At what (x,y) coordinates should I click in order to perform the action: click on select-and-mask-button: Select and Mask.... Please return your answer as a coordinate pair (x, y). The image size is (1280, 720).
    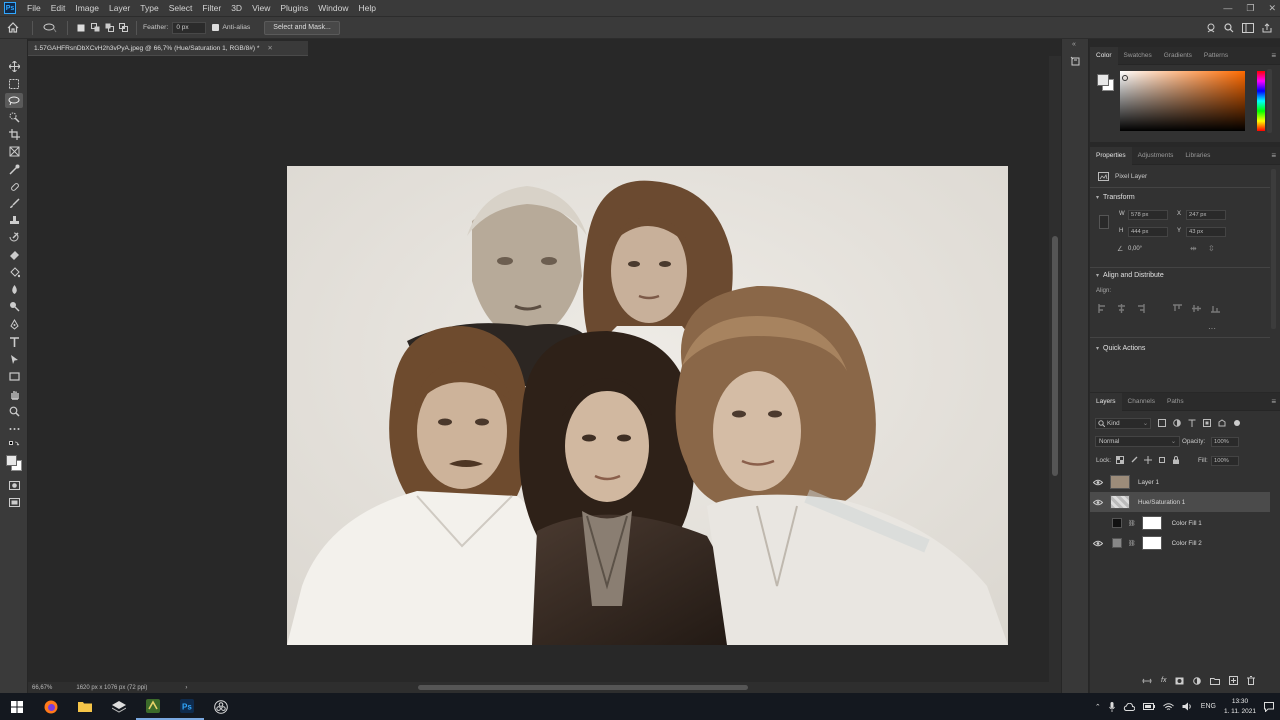
    Looking at the image, I should click on (302, 27).